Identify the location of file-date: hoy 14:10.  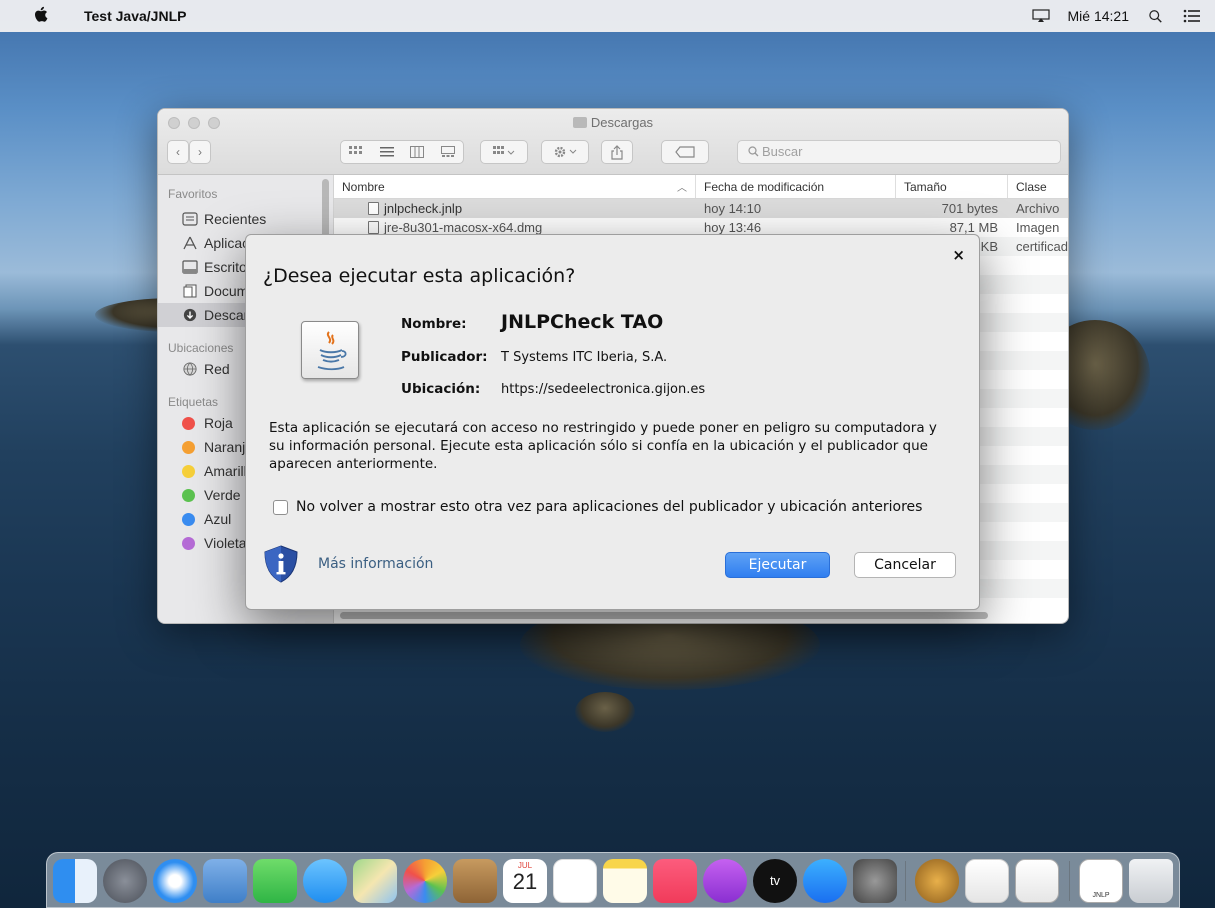
(733, 208).